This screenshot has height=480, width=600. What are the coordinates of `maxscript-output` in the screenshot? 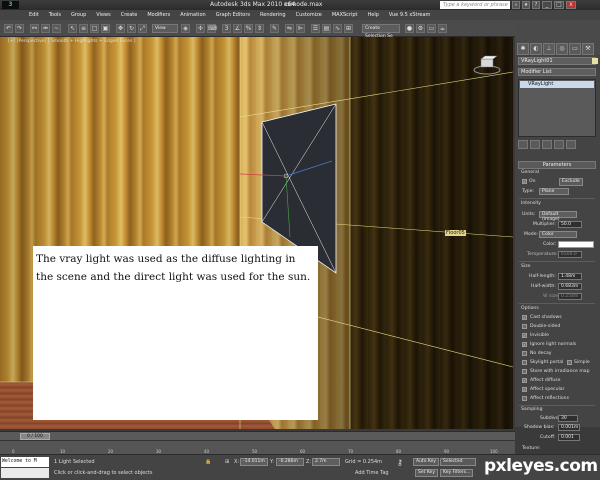 It's located at (25, 473).